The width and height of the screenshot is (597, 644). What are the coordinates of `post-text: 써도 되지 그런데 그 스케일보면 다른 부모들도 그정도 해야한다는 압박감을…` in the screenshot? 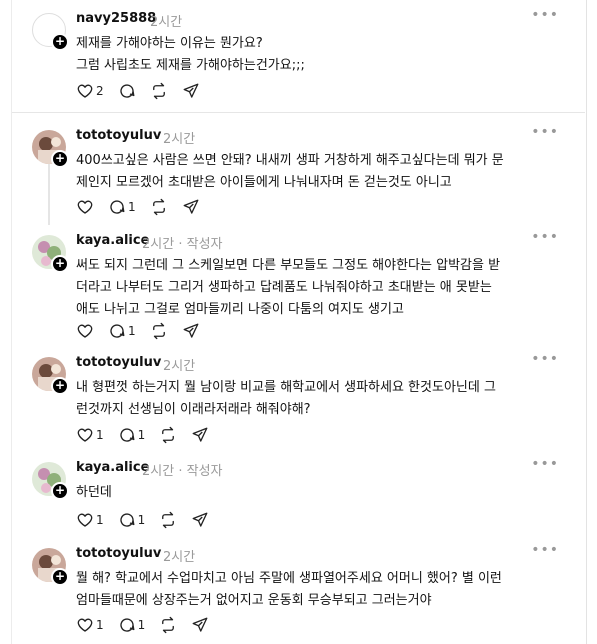 It's located at (288, 287).